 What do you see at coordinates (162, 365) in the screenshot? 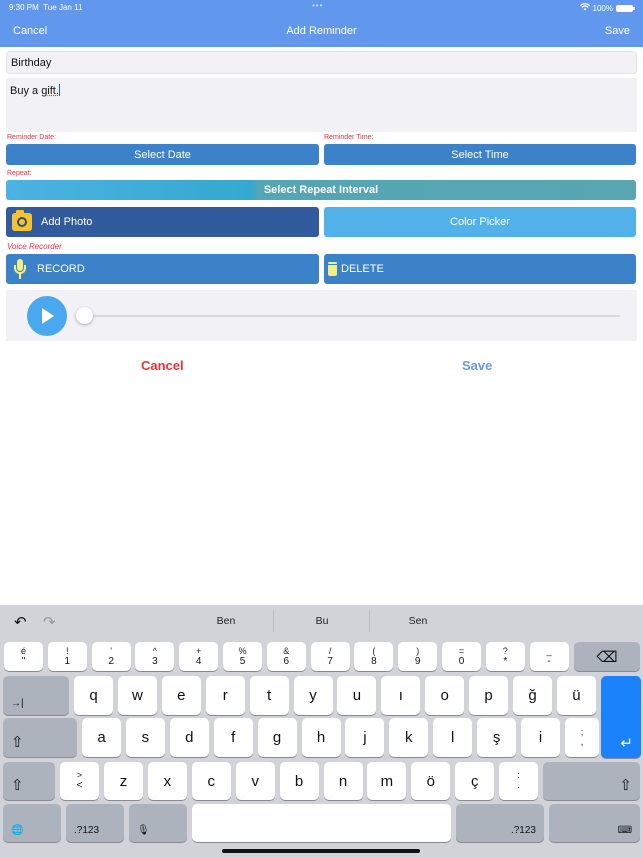
I see `cancel-button: Cancel` at bounding box center [162, 365].